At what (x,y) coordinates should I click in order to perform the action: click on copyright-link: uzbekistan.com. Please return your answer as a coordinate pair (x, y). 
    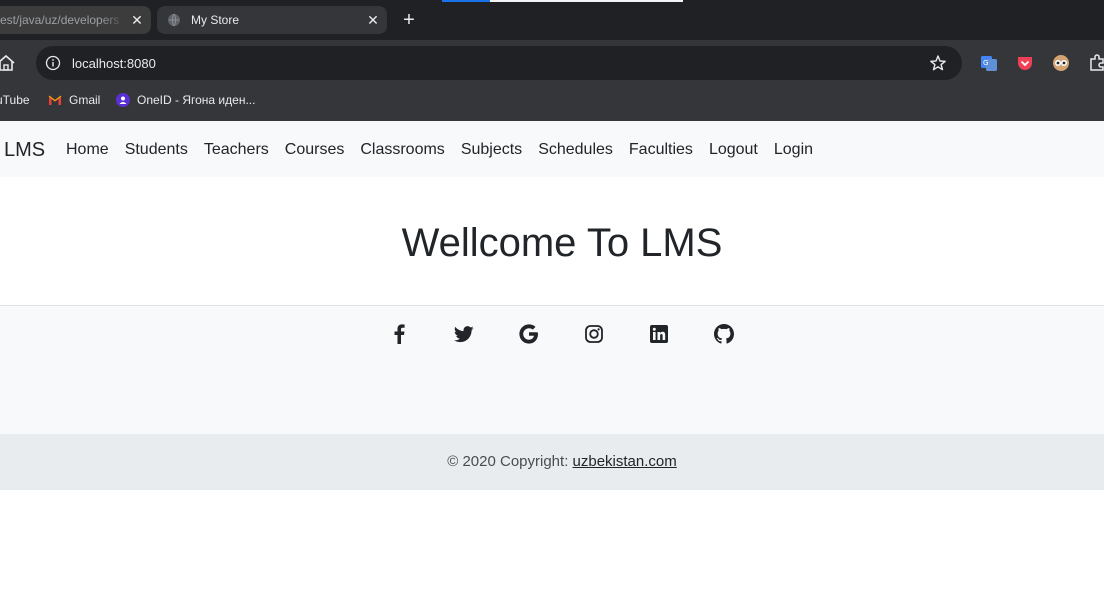
    Looking at the image, I should click on (625, 461).